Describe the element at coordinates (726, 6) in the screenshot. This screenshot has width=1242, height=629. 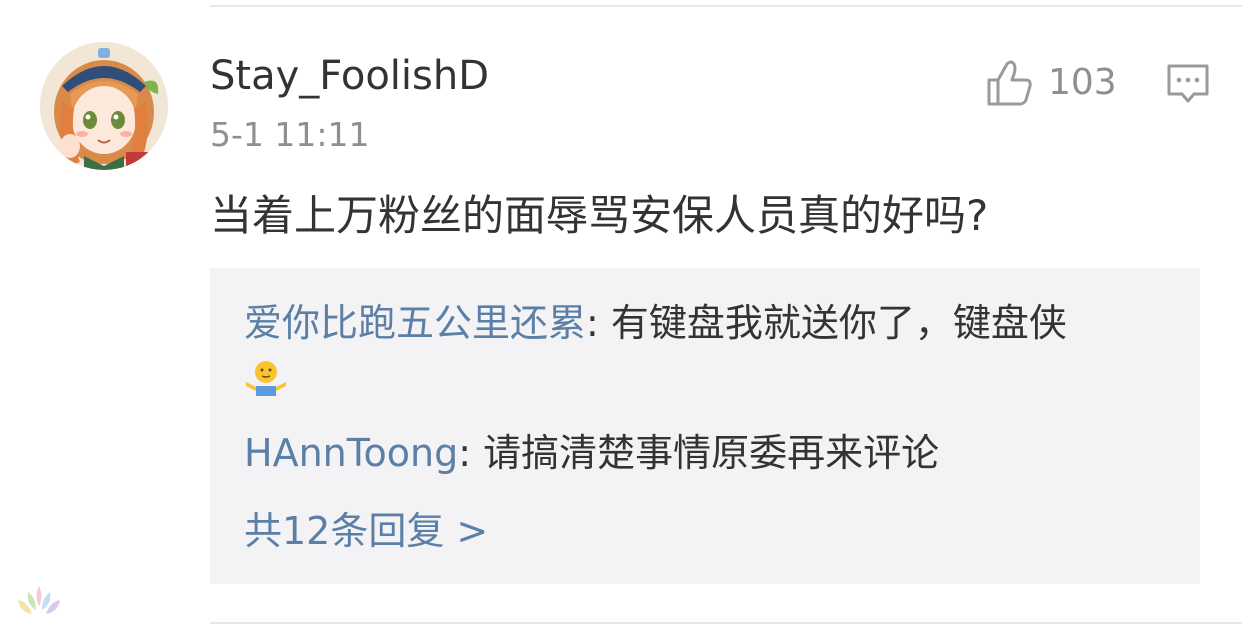
I see `top-divider` at that location.